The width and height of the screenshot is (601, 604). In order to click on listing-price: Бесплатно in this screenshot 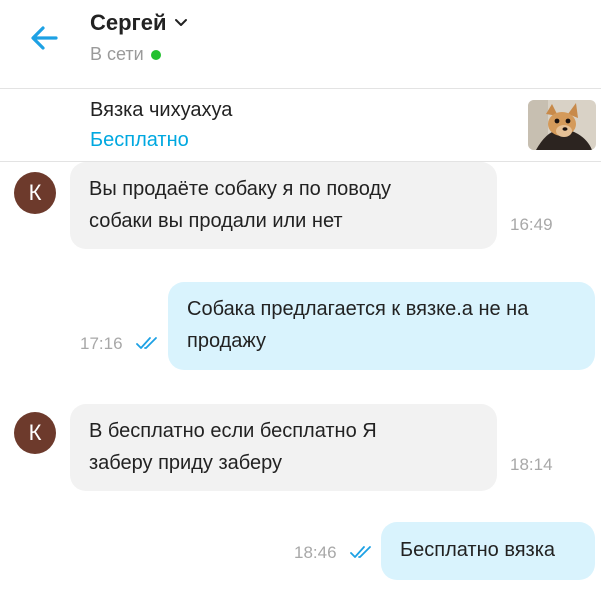, I will do `click(139, 140)`.